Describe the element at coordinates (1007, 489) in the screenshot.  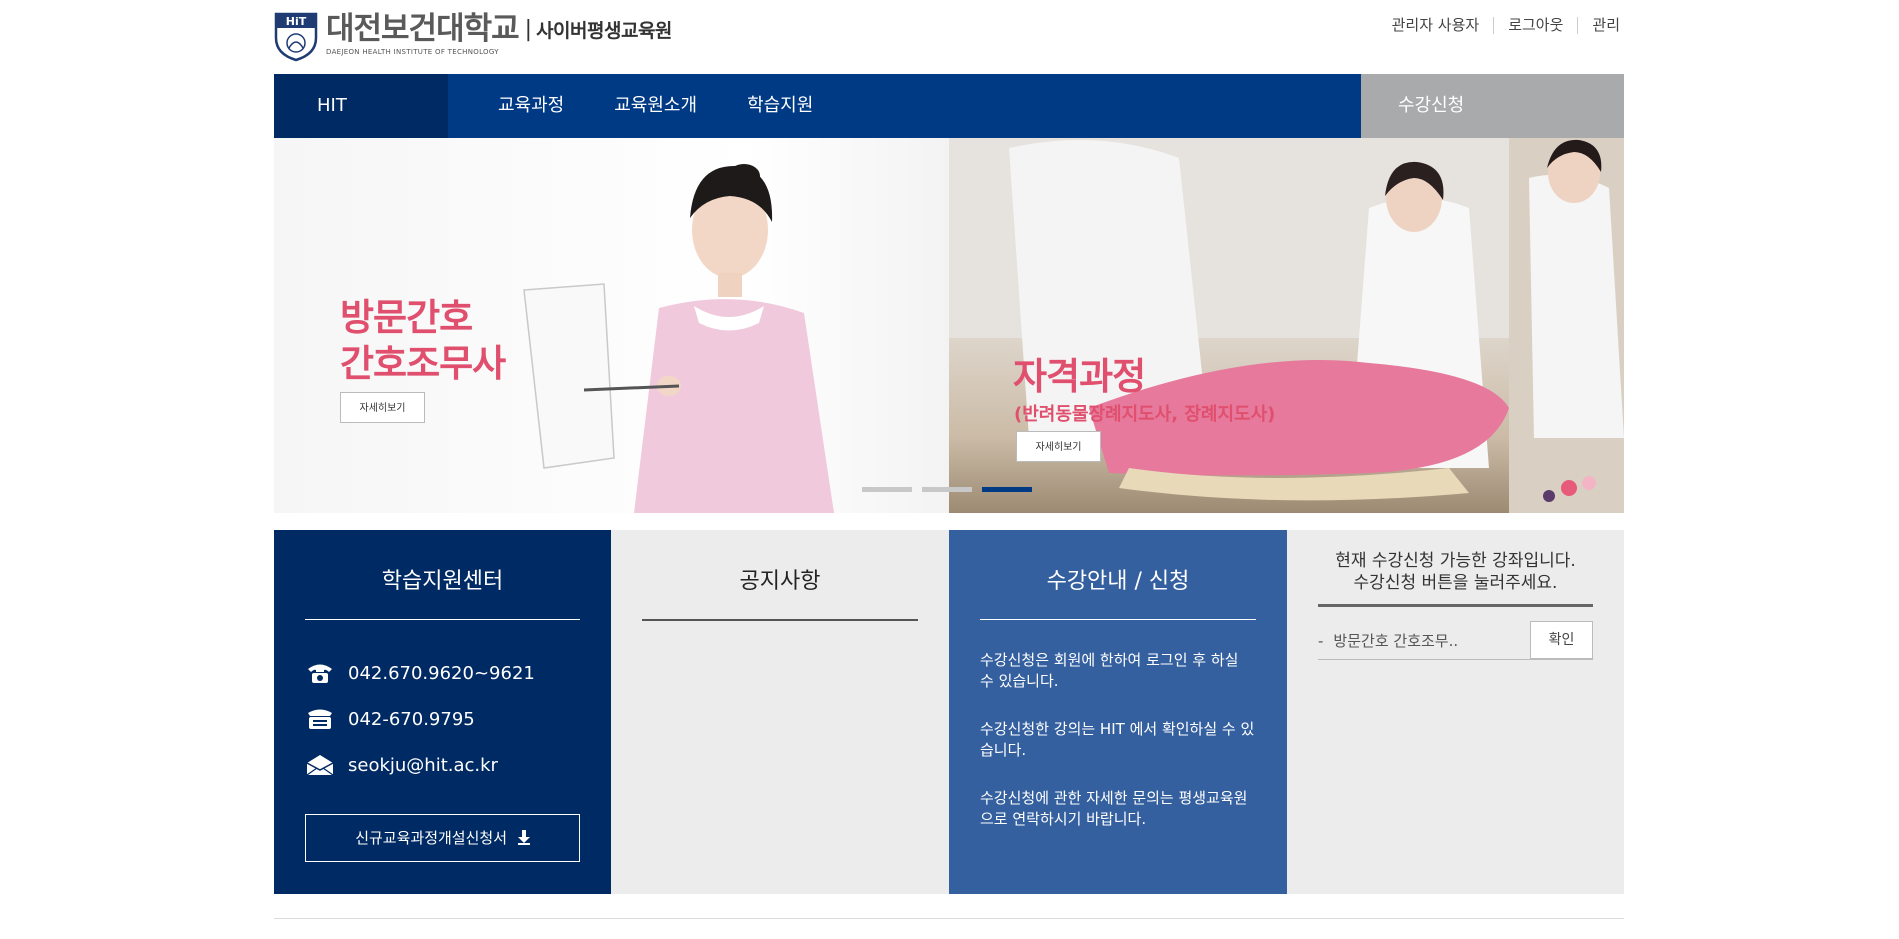
I see `slider-dot-3-active` at that location.